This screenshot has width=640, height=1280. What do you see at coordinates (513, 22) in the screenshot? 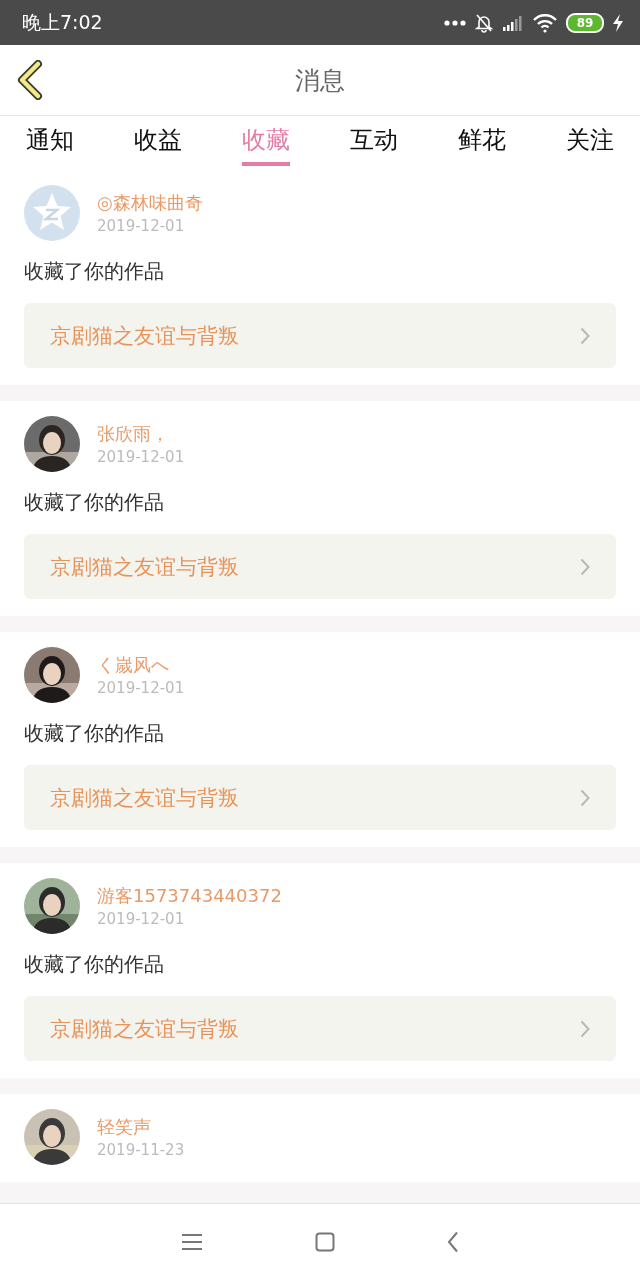
I see `signal-icon` at bounding box center [513, 22].